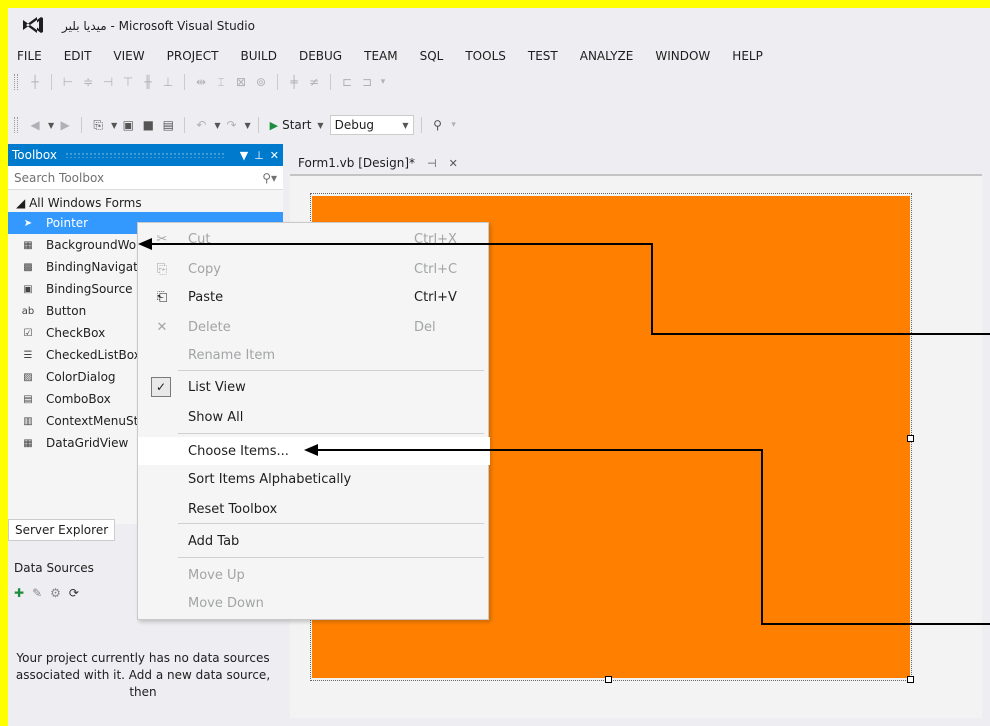  What do you see at coordinates (314, 603) in the screenshot?
I see `context-menu-item-move-down: Move Down` at bounding box center [314, 603].